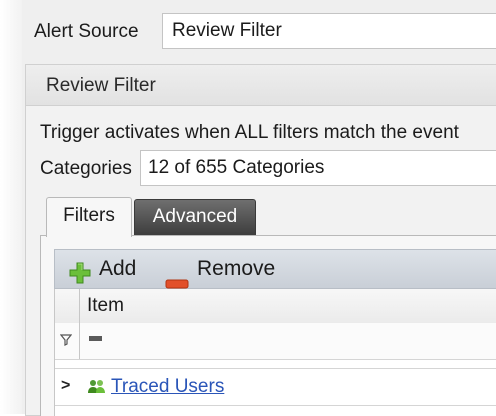  Describe the element at coordinates (318, 168) in the screenshot. I see `categories-field: 12 of 655 Categories` at that location.